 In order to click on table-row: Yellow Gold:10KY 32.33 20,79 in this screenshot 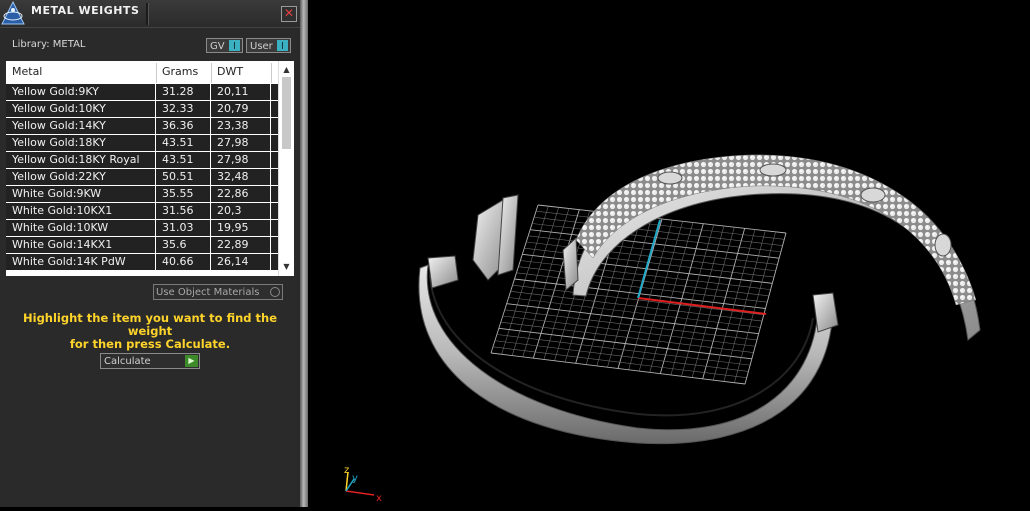, I will do `click(142, 109)`.